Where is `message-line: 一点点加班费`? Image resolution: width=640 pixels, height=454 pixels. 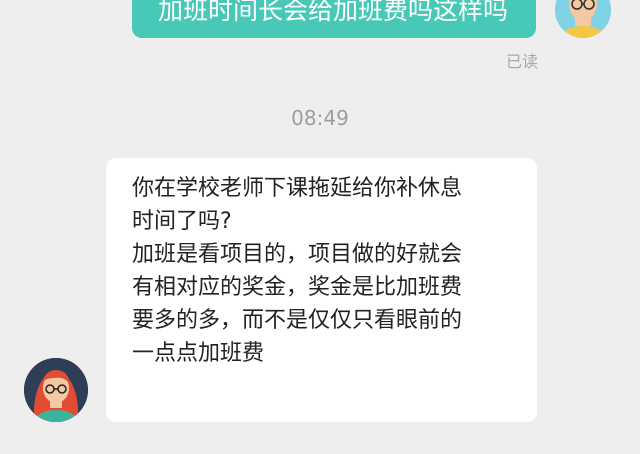 message-line: 一点点加班费 is located at coordinates (198, 353).